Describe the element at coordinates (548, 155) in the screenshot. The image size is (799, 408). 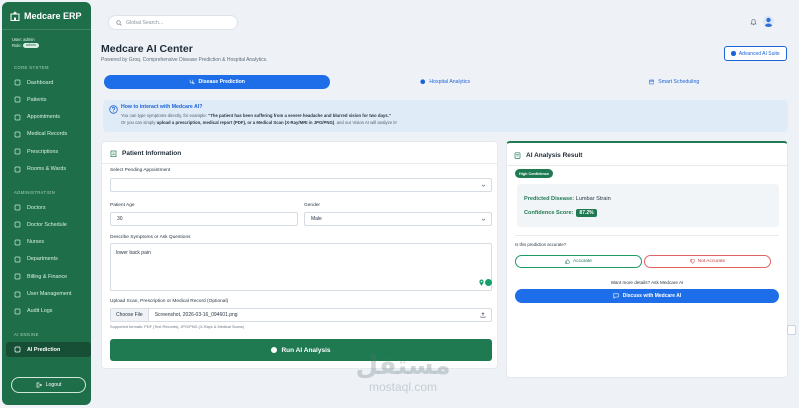
I see `result-card-header: AI Analysis Result` at that location.